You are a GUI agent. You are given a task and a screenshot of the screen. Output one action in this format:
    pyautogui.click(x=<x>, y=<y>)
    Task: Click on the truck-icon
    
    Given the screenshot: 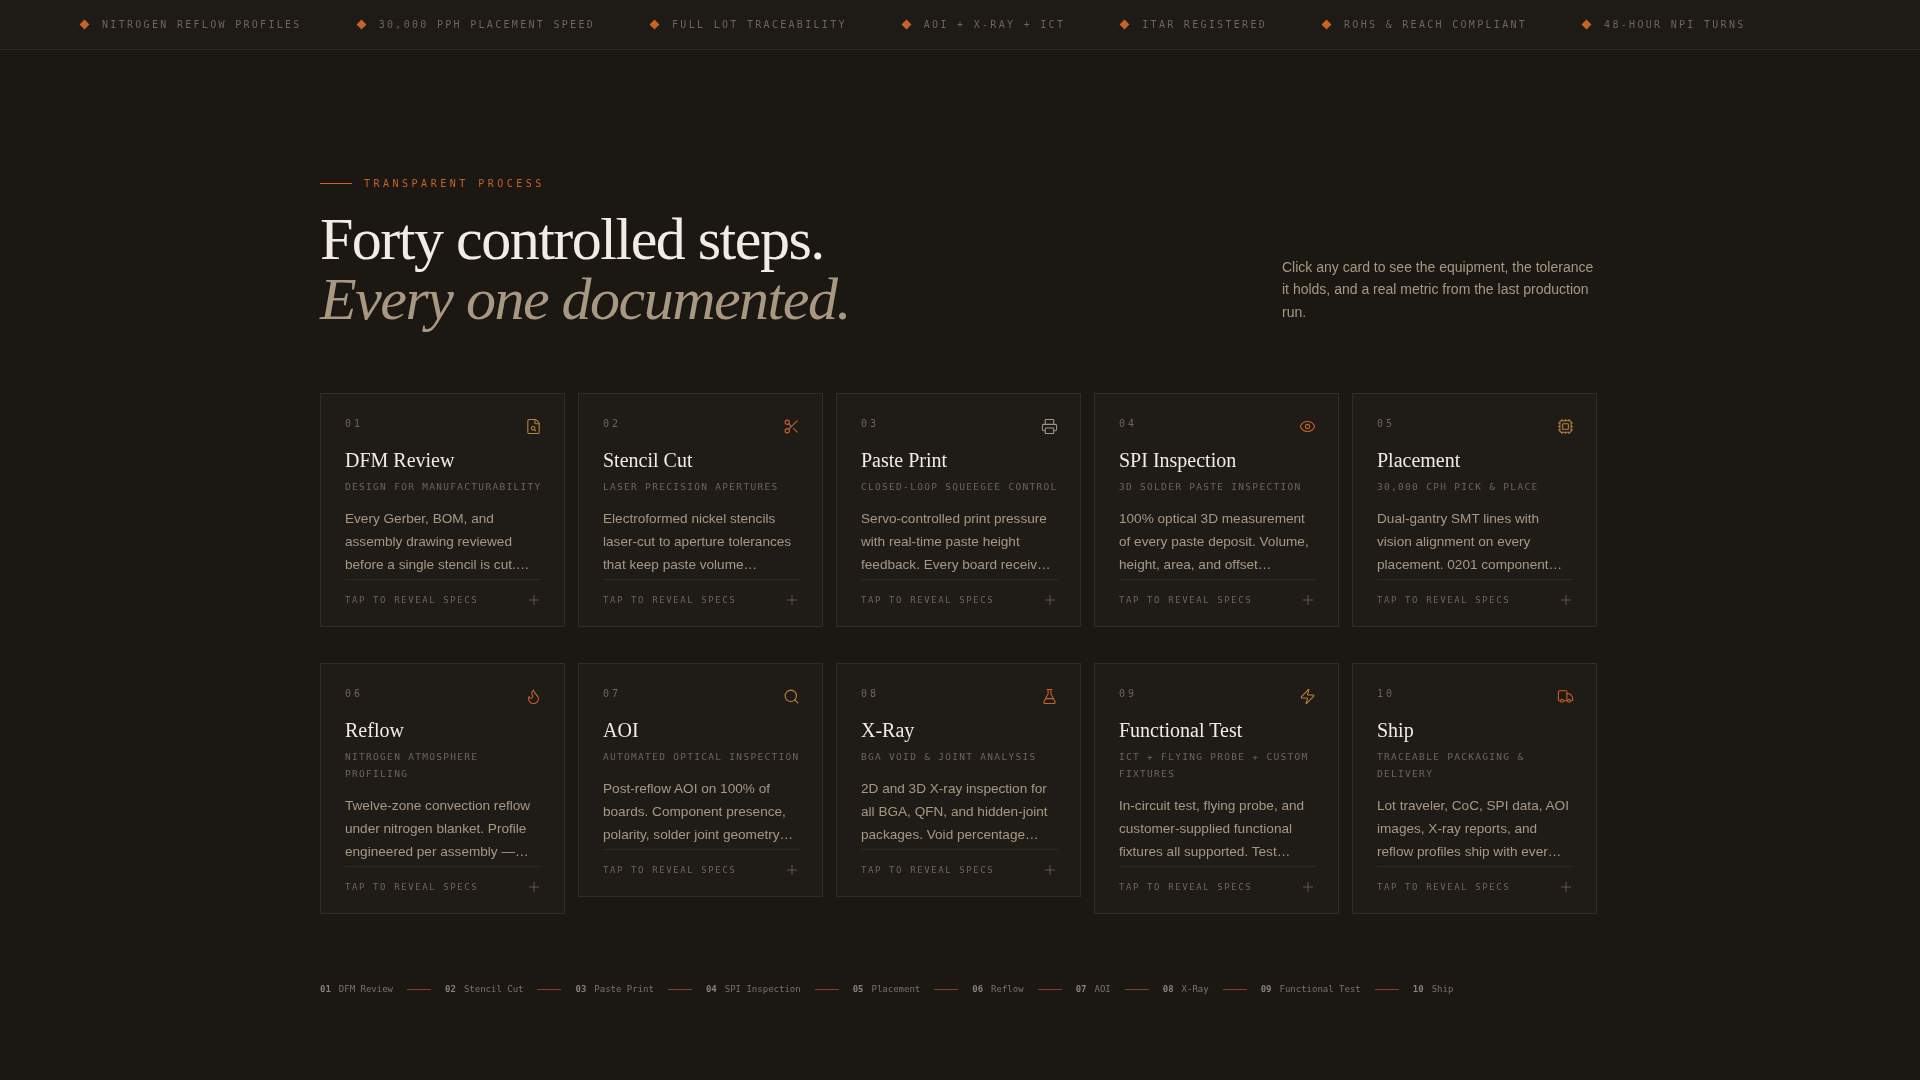 What is the action you would take?
    pyautogui.click(x=1565, y=696)
    